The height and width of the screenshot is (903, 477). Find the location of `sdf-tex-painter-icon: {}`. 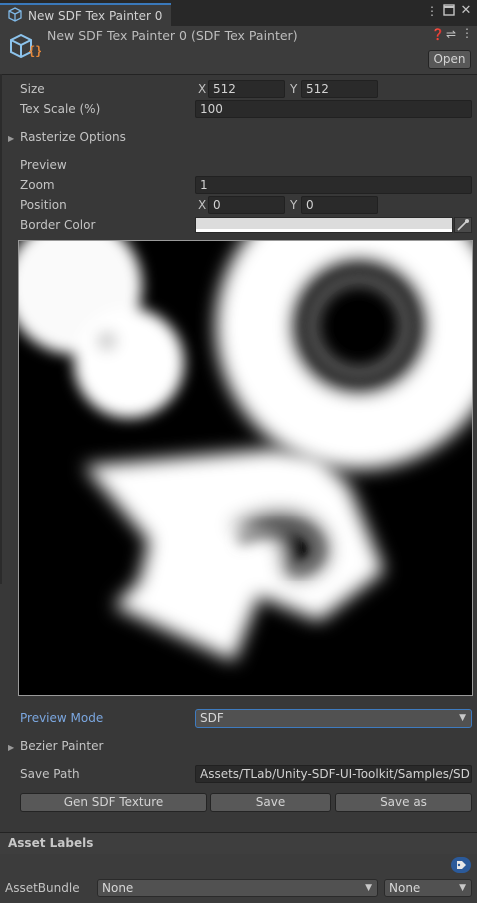

sdf-tex-painter-icon: {} is located at coordinates (25, 46).